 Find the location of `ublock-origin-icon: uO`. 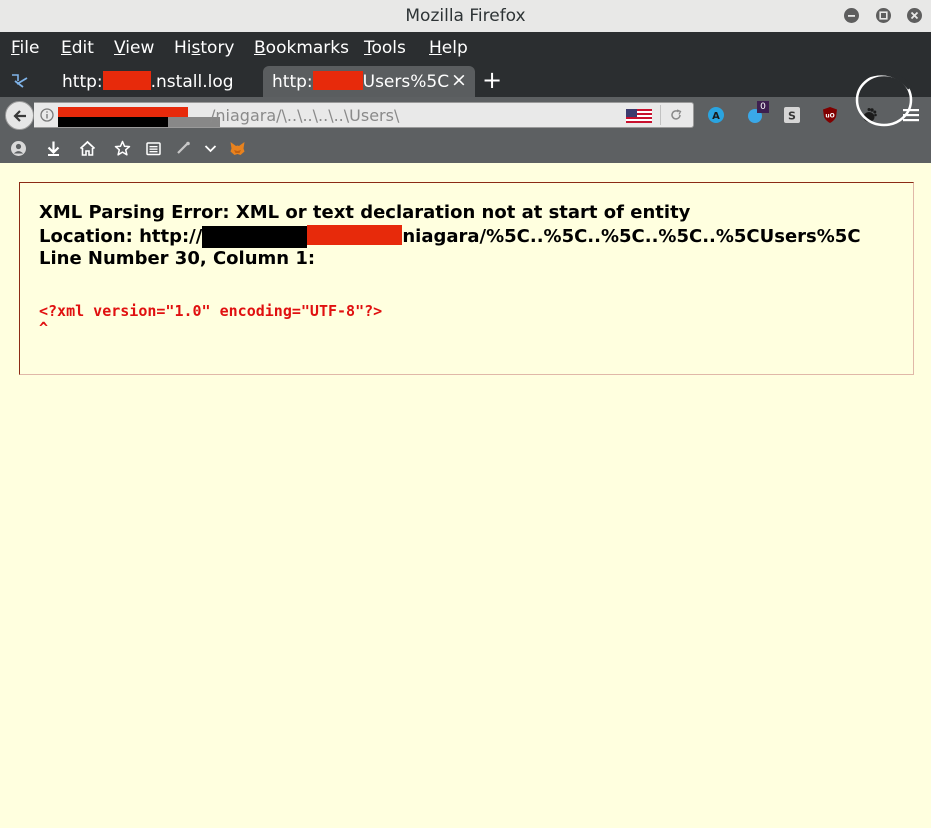

ublock-origin-icon: uO is located at coordinates (830, 115).